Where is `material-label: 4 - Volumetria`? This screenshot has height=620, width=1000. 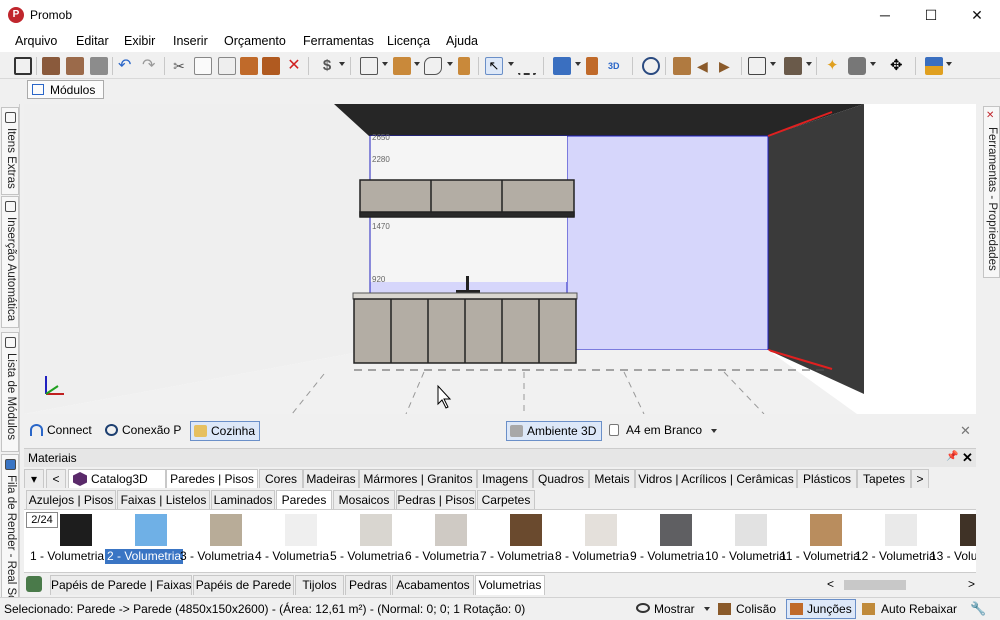
material-label: 4 - Volumetria is located at coordinates (292, 556).